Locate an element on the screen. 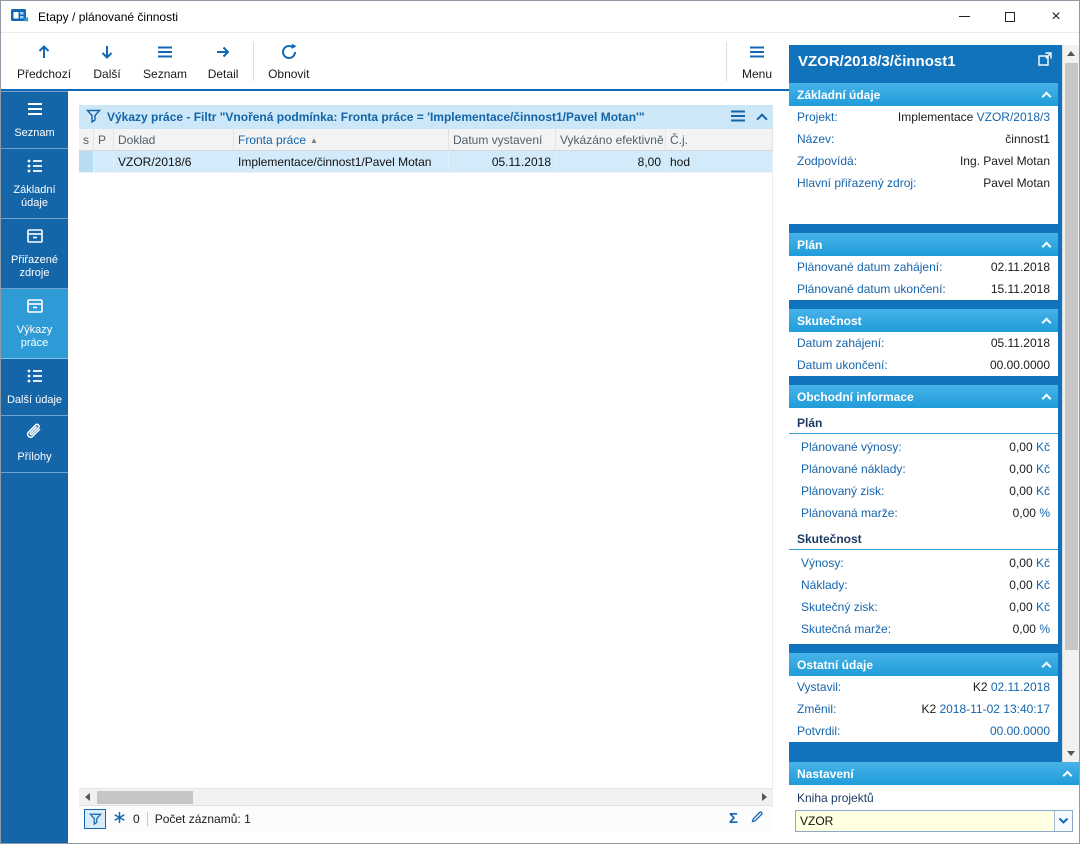 The width and height of the screenshot is (1080, 844). section-header: Nastavení is located at coordinates (934, 773).